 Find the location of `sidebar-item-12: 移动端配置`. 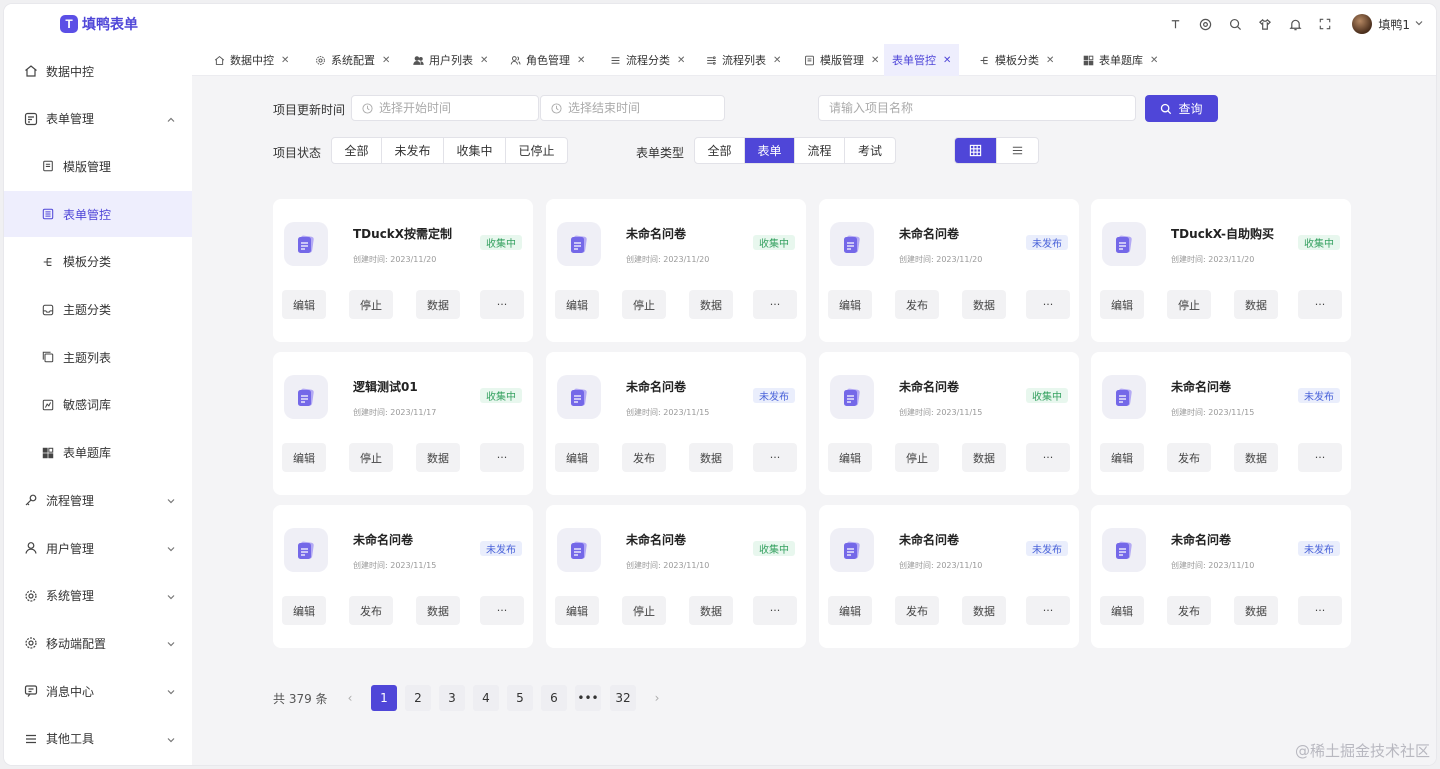

sidebar-item-12: 移动端配置 is located at coordinates (98, 643).